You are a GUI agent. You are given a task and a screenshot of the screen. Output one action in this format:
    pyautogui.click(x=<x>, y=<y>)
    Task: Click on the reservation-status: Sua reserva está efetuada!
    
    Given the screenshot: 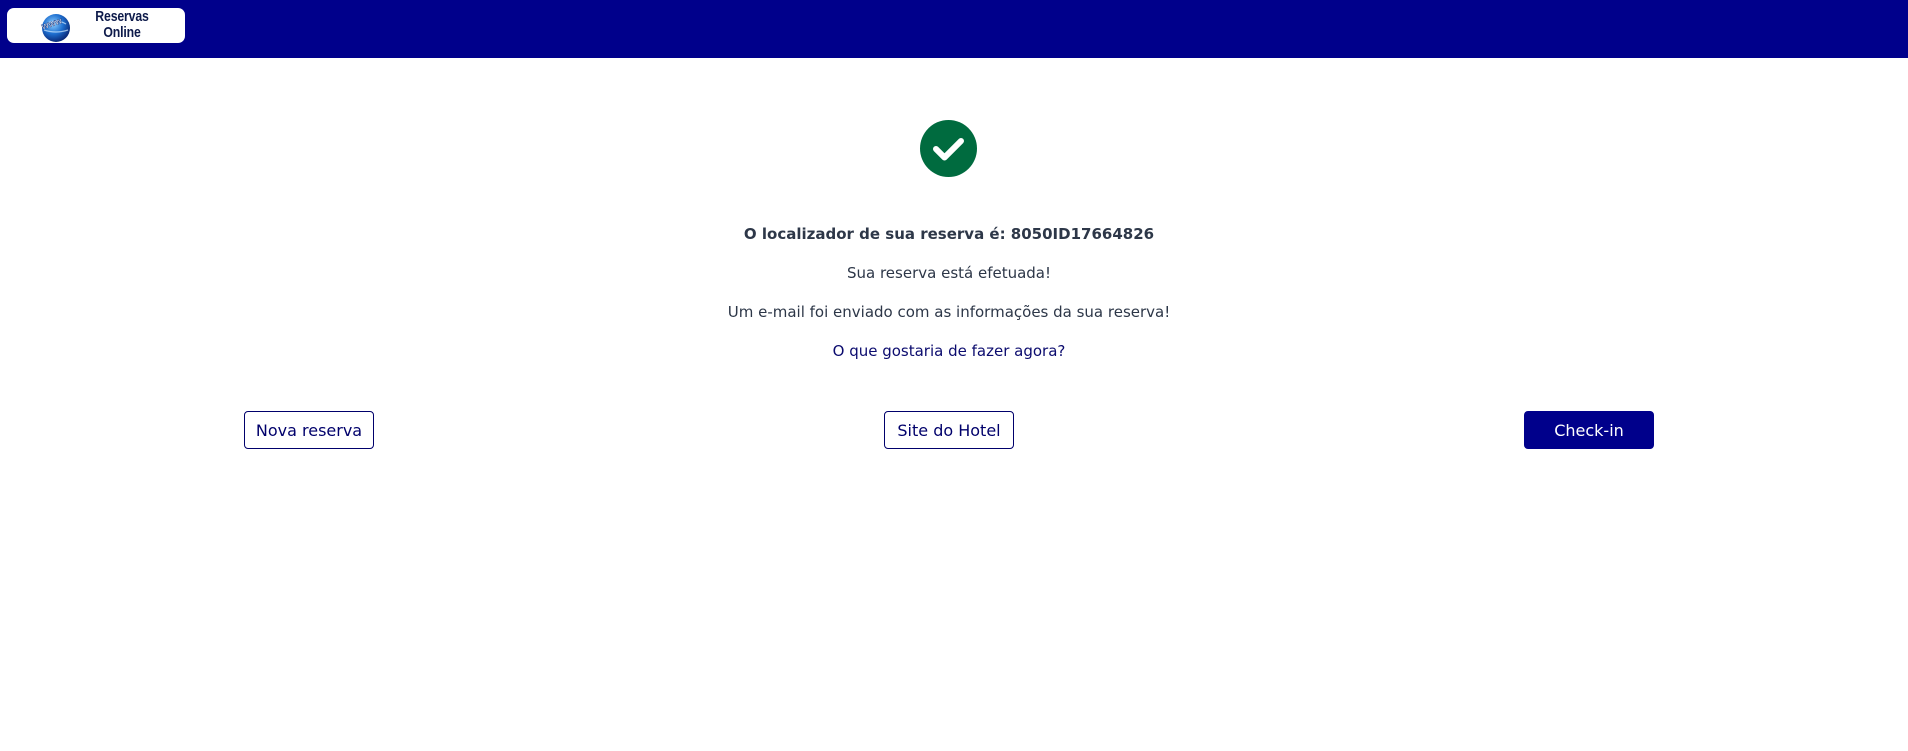 What is the action you would take?
    pyautogui.click(x=949, y=273)
    